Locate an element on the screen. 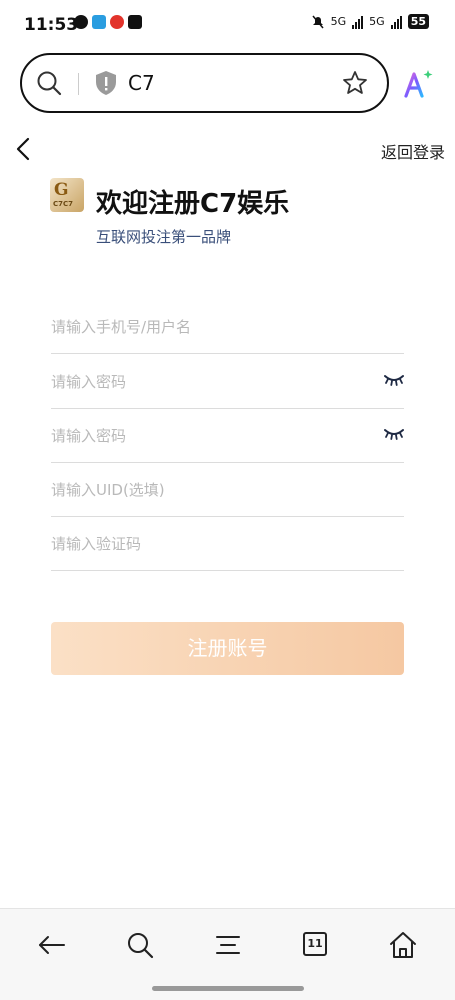 This screenshot has height=1000, width=455. verification-code-placeholder: 请输入验证码 is located at coordinates (96, 544).